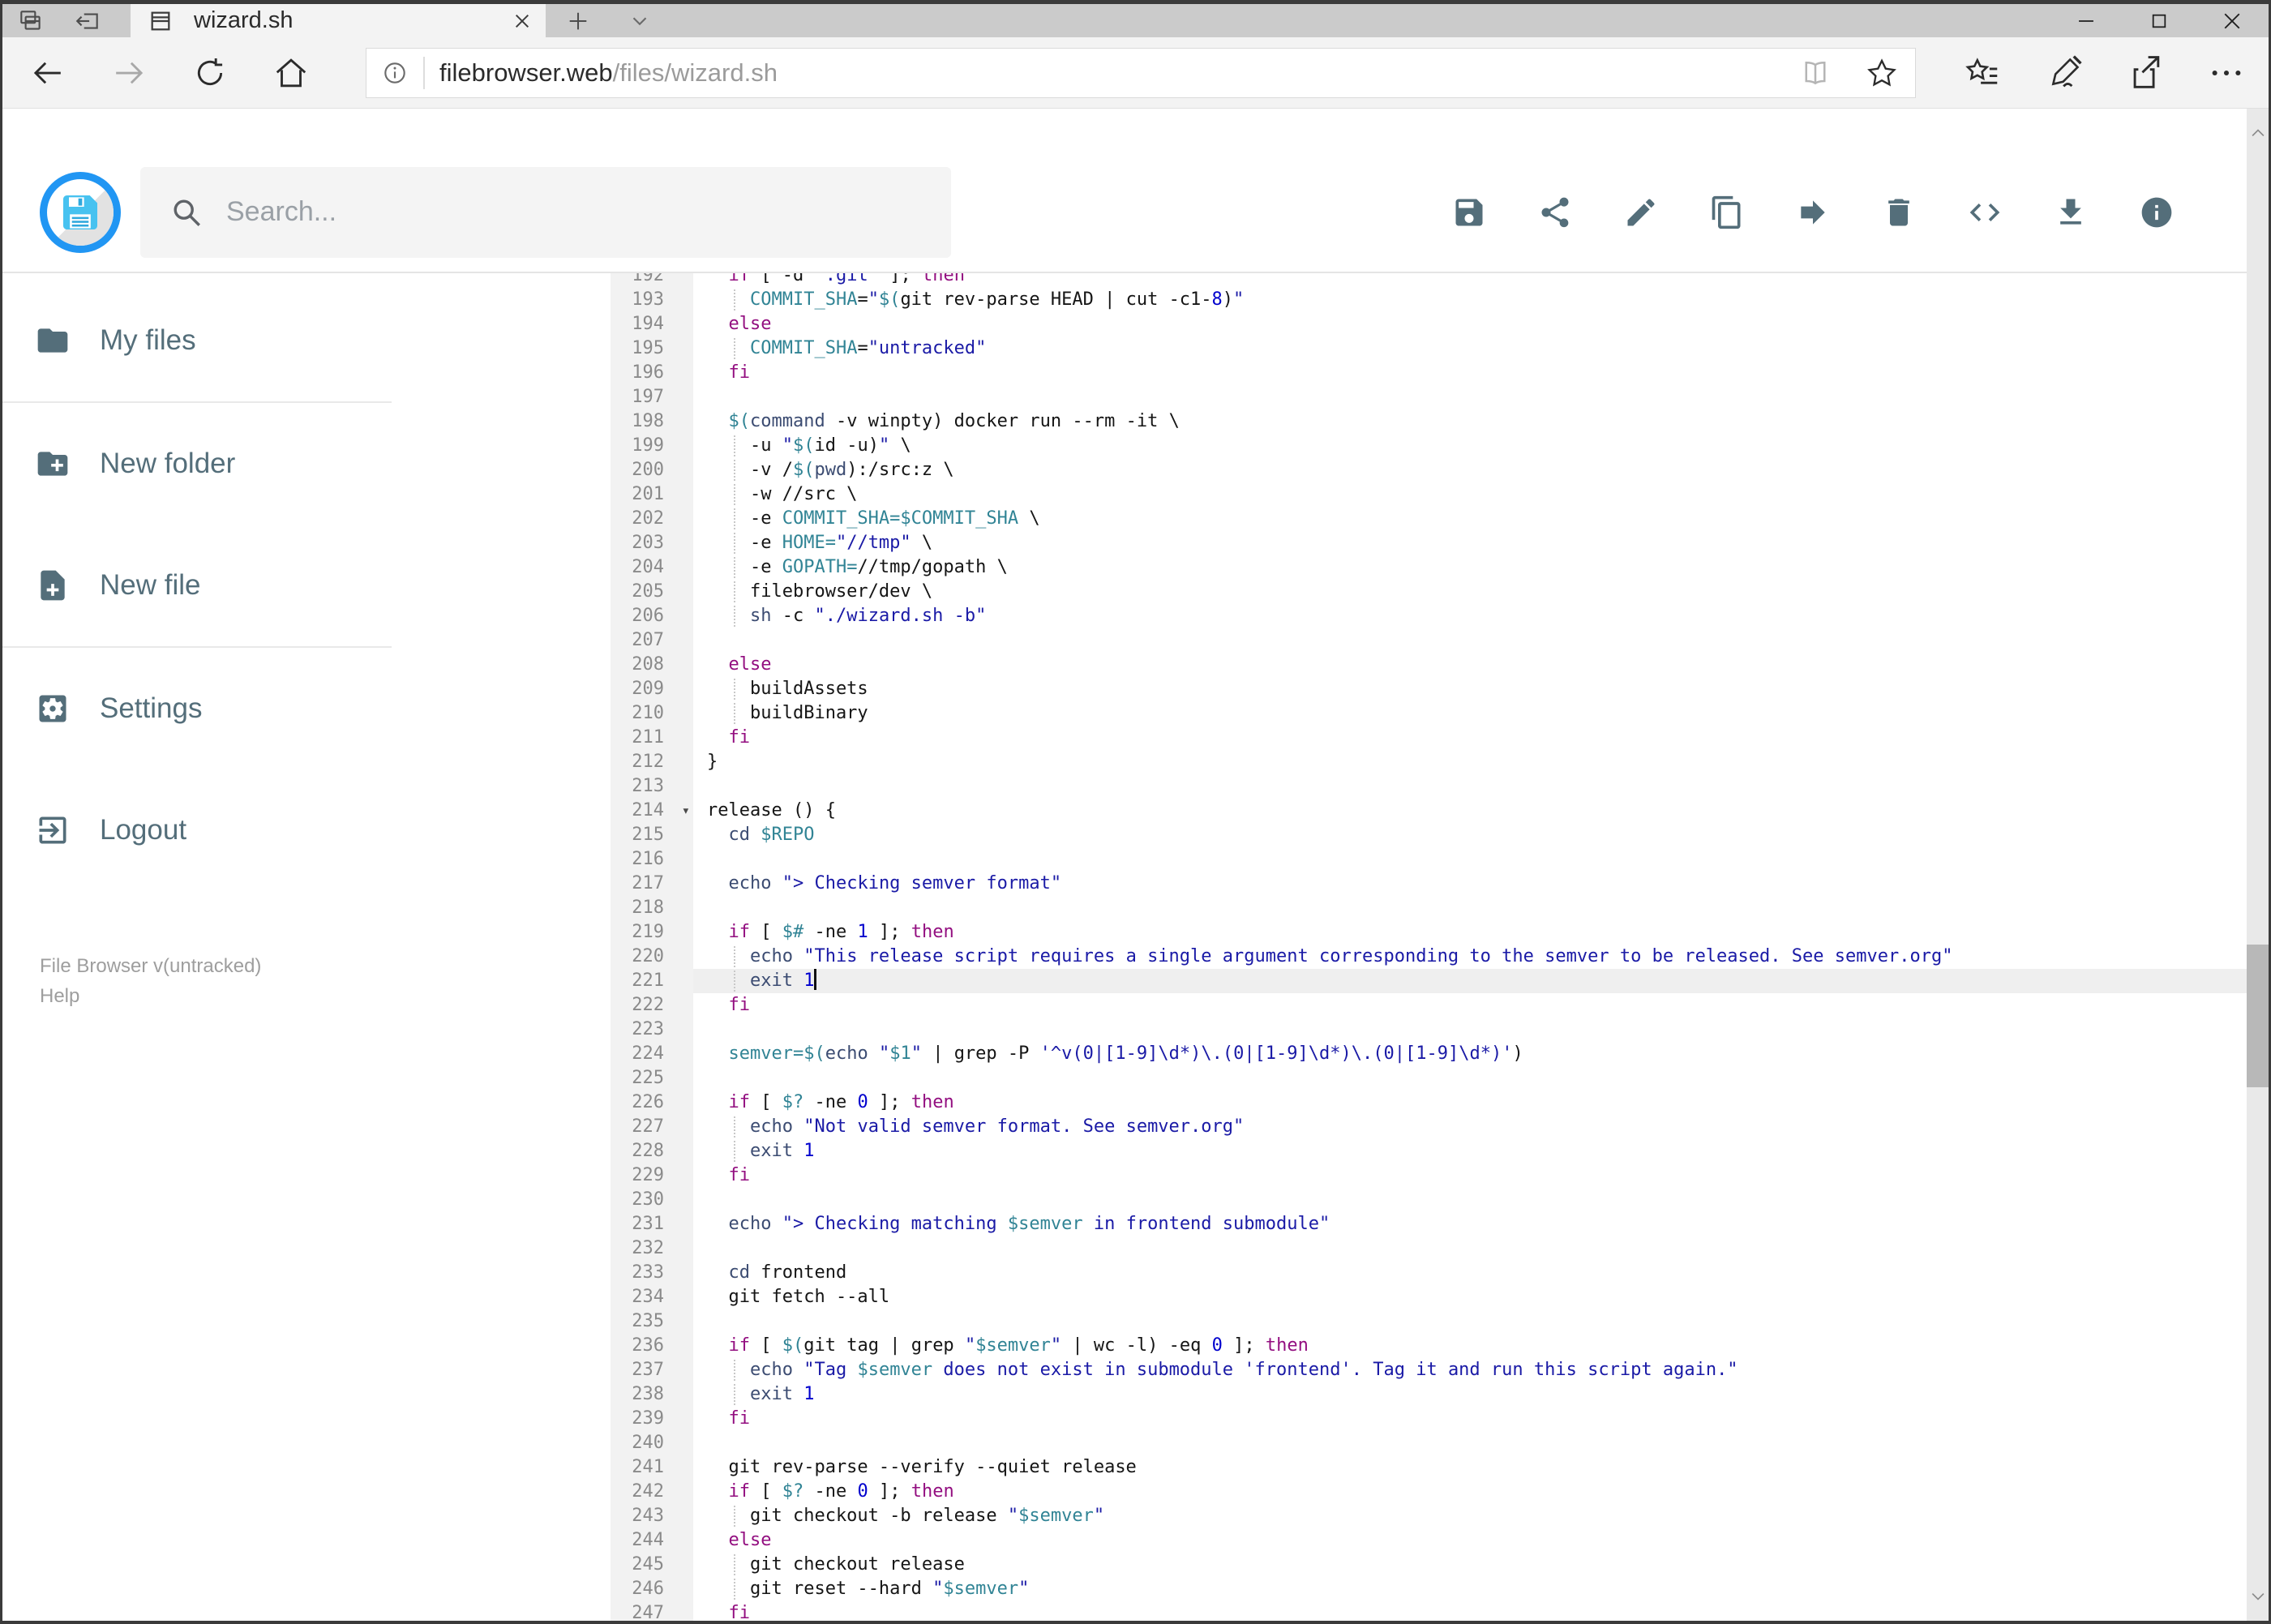 This screenshot has width=2271, height=1624. Describe the element at coordinates (1470, 324) in the screenshot. I see `code-line-194: else` at that location.